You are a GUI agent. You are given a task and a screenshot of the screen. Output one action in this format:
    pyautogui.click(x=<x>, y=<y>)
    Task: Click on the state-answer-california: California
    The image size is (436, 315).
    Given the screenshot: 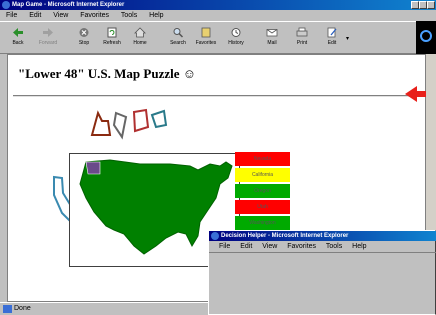 What is the action you would take?
    pyautogui.click(x=262, y=175)
    